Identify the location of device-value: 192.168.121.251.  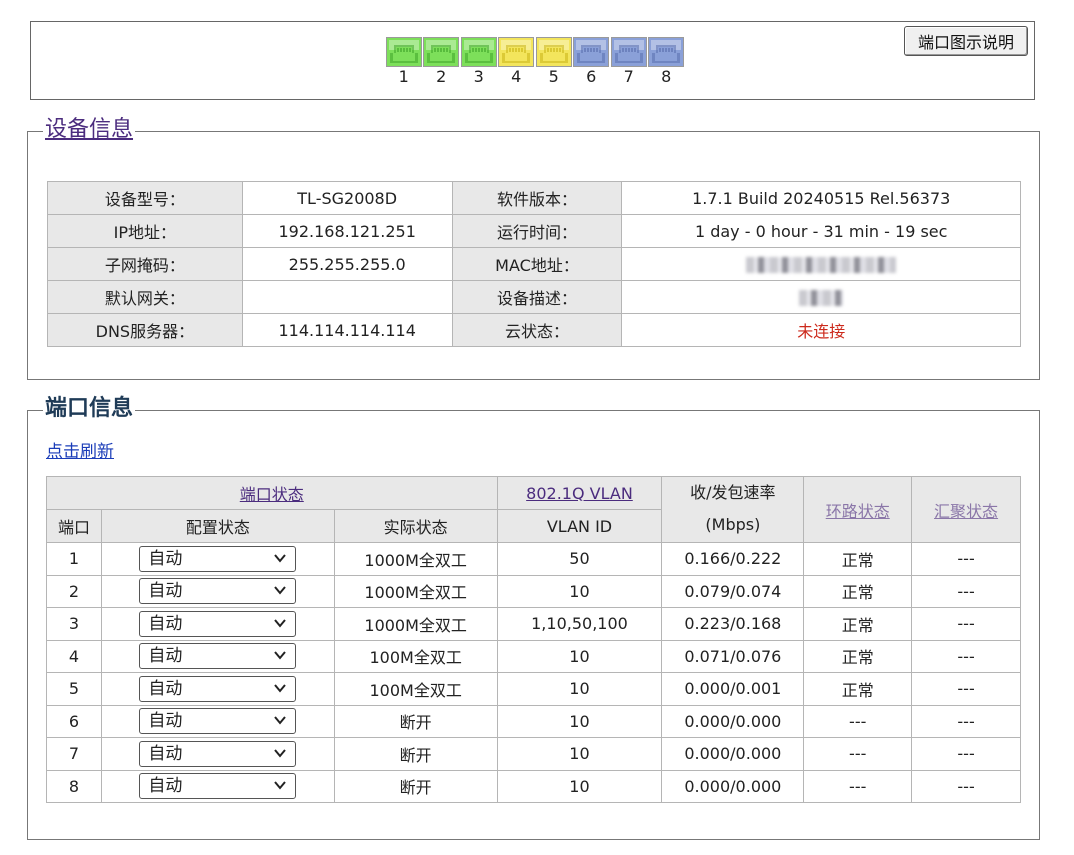
(347, 231).